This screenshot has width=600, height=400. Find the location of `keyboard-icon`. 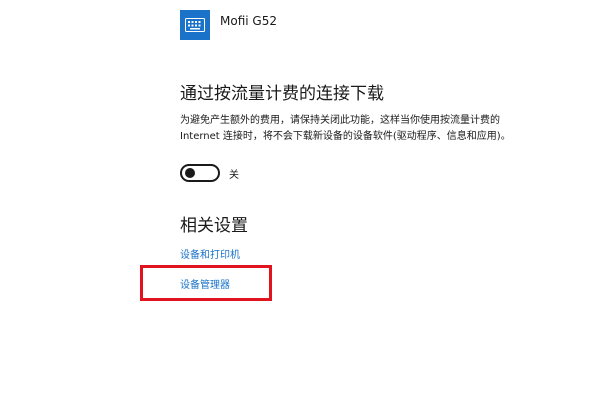

keyboard-icon is located at coordinates (195, 25).